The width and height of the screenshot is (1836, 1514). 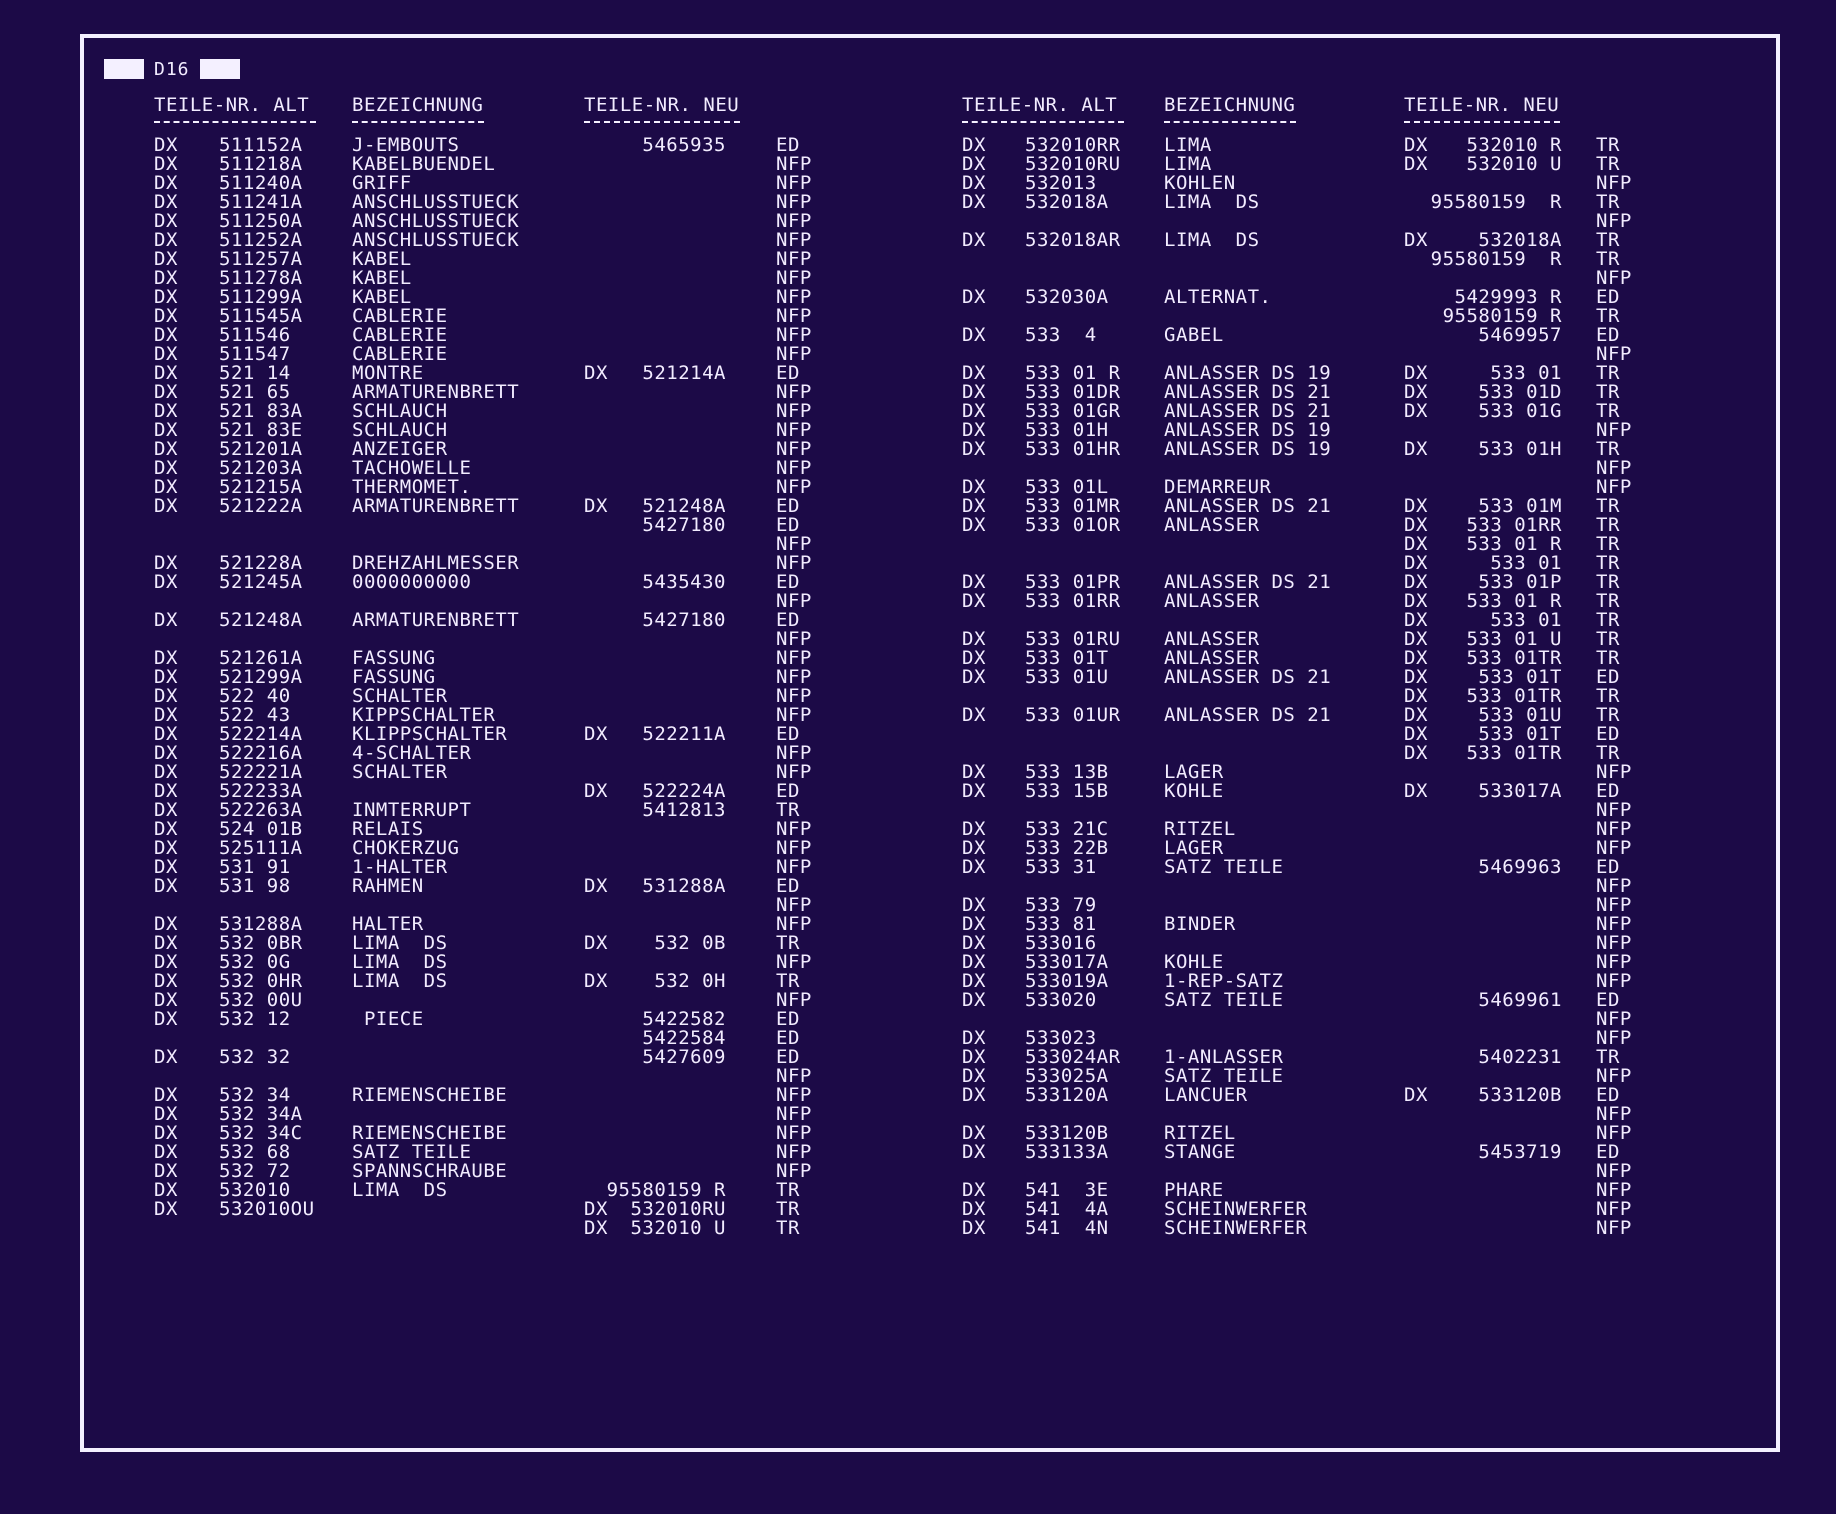 I want to click on right-row-10-prefix: DX, so click(x=974, y=335).